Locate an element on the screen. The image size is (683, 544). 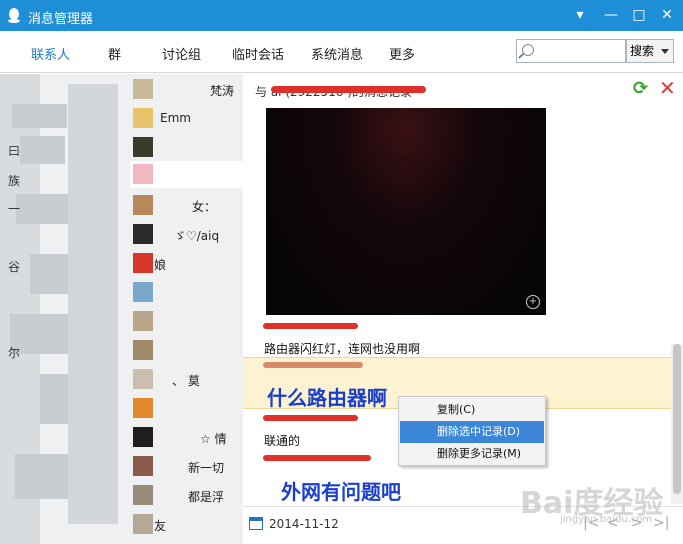
left-name-glyph: 尔 is located at coordinates (14, 353).